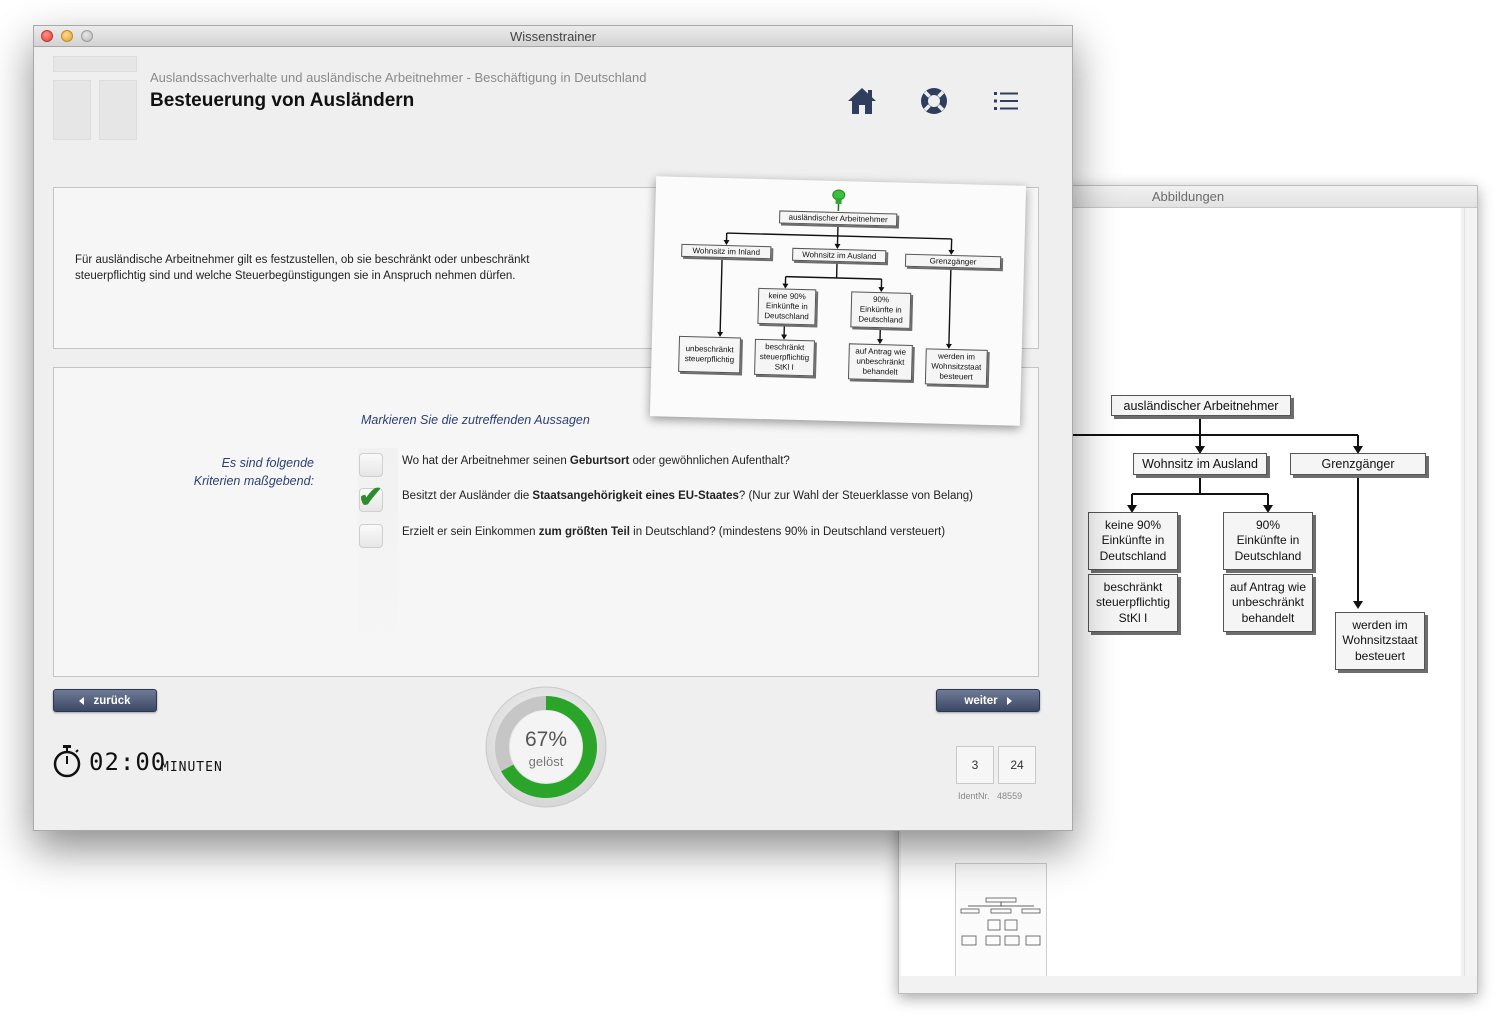 The width and height of the screenshot is (1511, 1031). I want to click on checkmark-icon: ✔, so click(371, 497).